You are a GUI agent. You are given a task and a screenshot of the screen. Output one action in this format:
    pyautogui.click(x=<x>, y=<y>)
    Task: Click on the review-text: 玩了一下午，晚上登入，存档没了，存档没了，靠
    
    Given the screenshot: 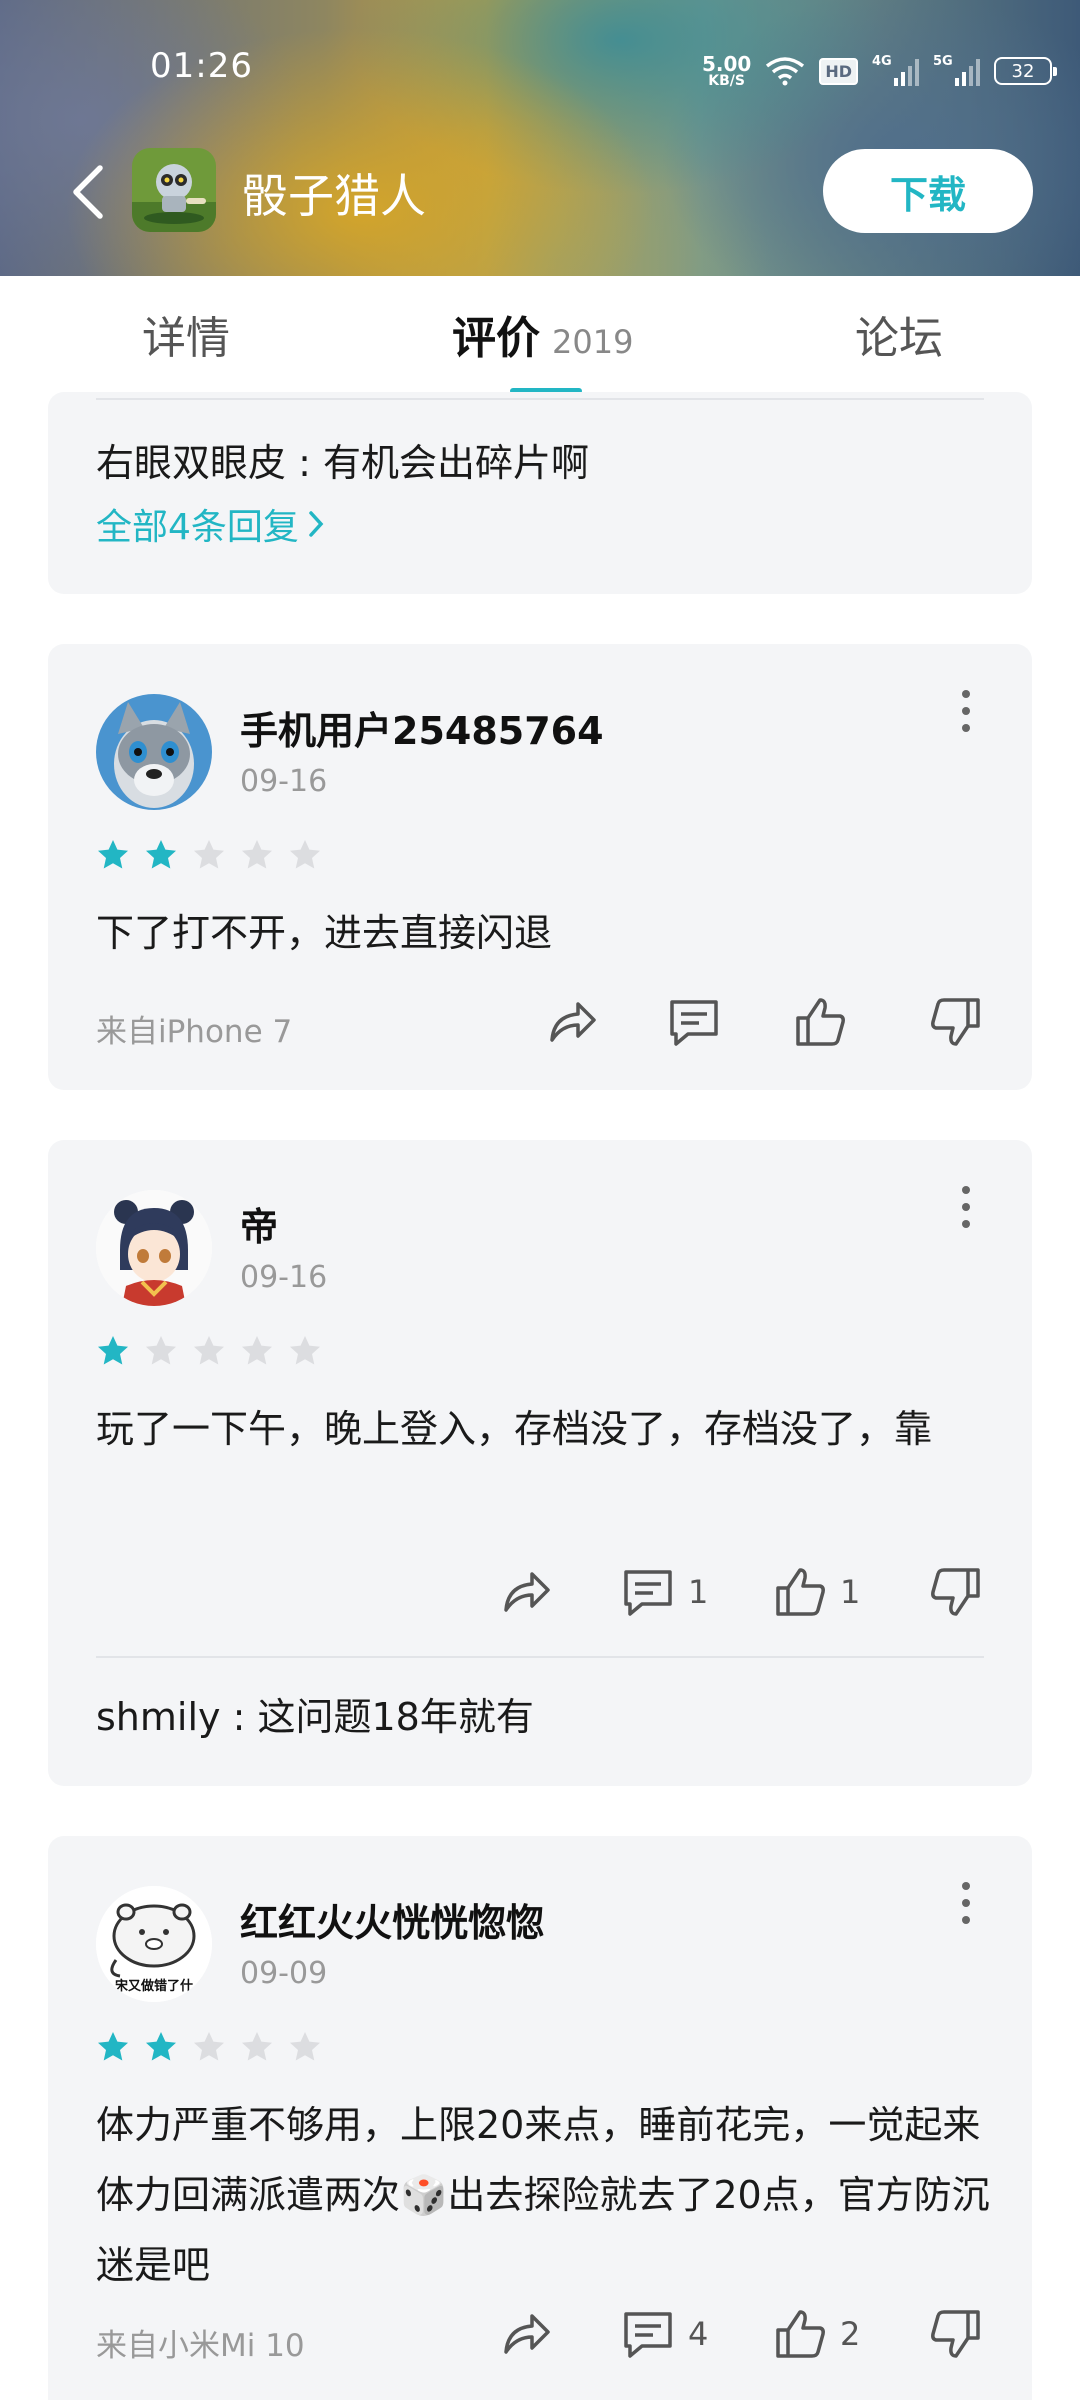 What is the action you would take?
    pyautogui.click(x=514, y=1429)
    